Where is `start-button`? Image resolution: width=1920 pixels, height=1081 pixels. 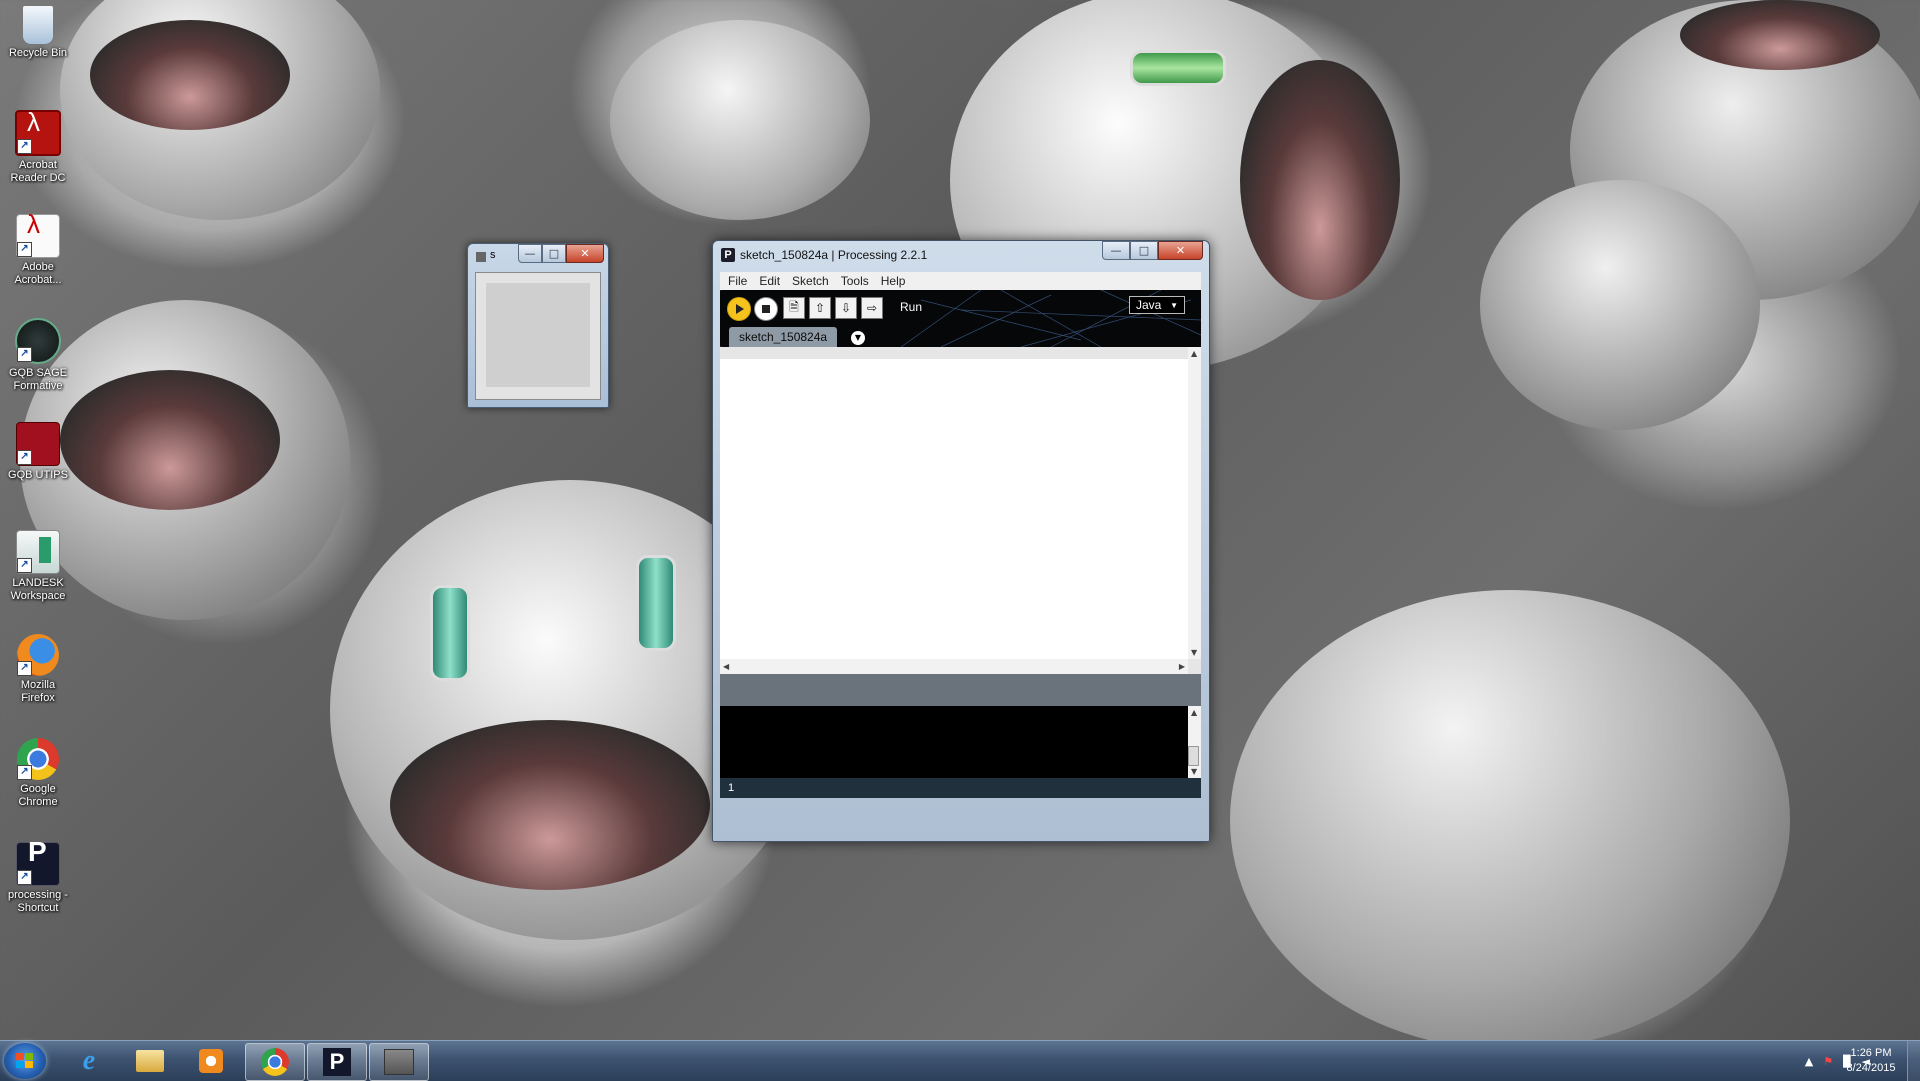
start-button is located at coordinates (25, 1061).